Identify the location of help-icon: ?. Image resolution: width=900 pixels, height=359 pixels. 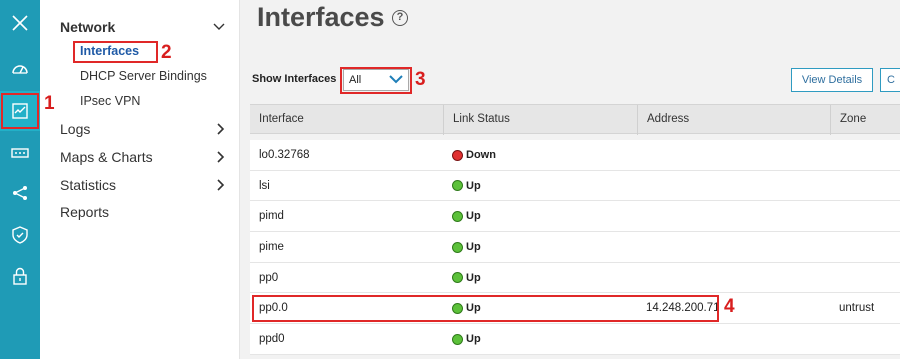
(400, 18).